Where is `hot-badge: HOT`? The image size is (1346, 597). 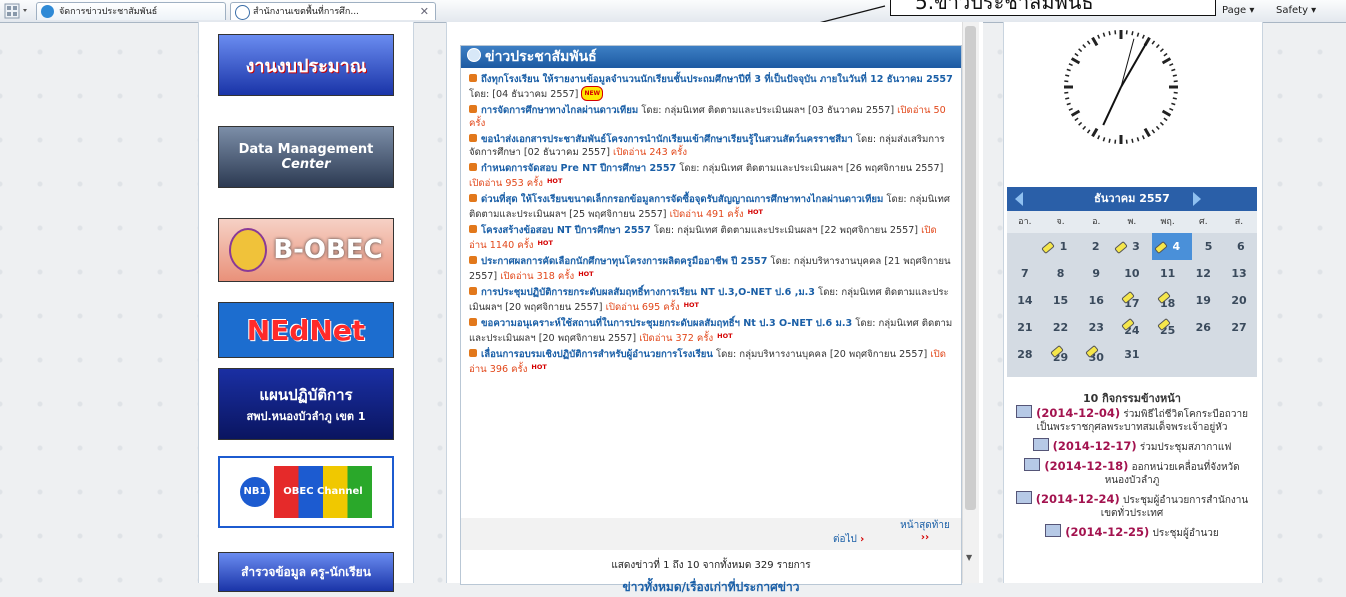
hot-badge: HOT is located at coordinates (691, 305).